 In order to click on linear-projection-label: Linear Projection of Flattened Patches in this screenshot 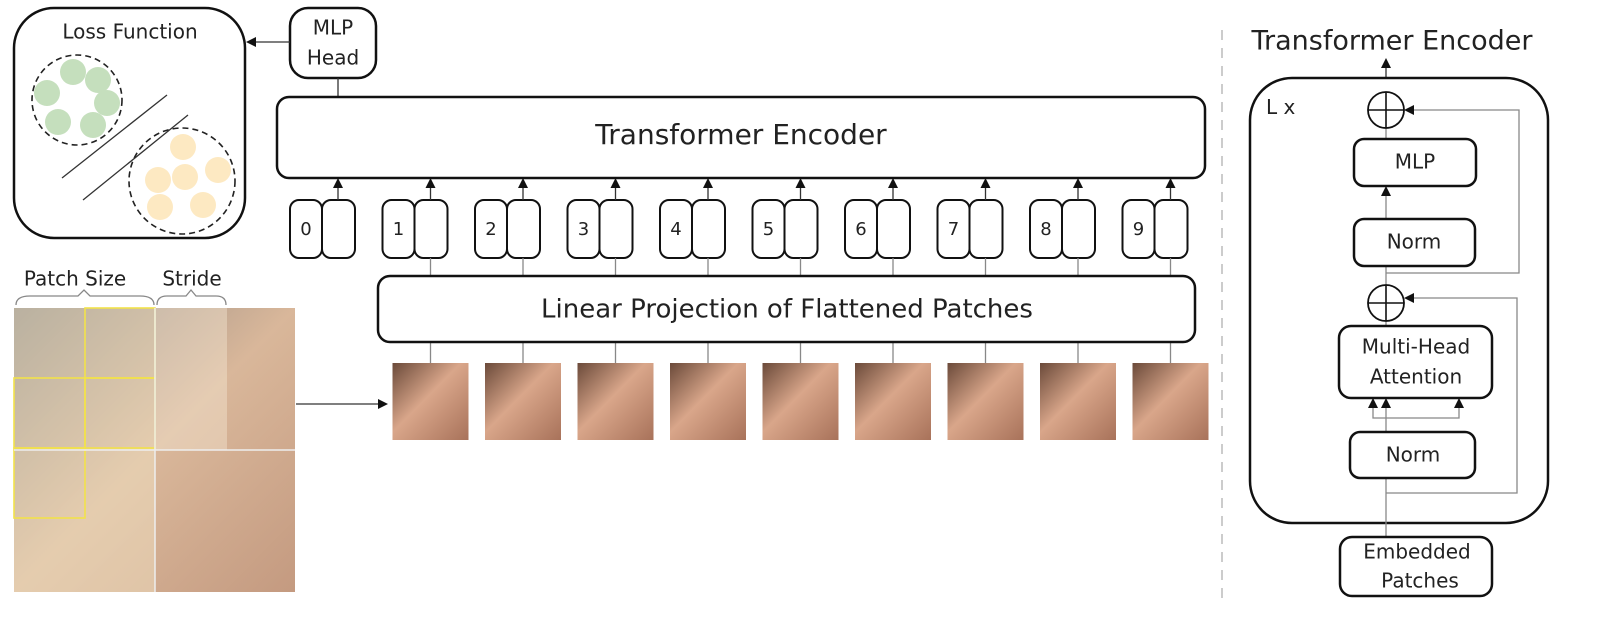, I will do `click(787, 310)`.